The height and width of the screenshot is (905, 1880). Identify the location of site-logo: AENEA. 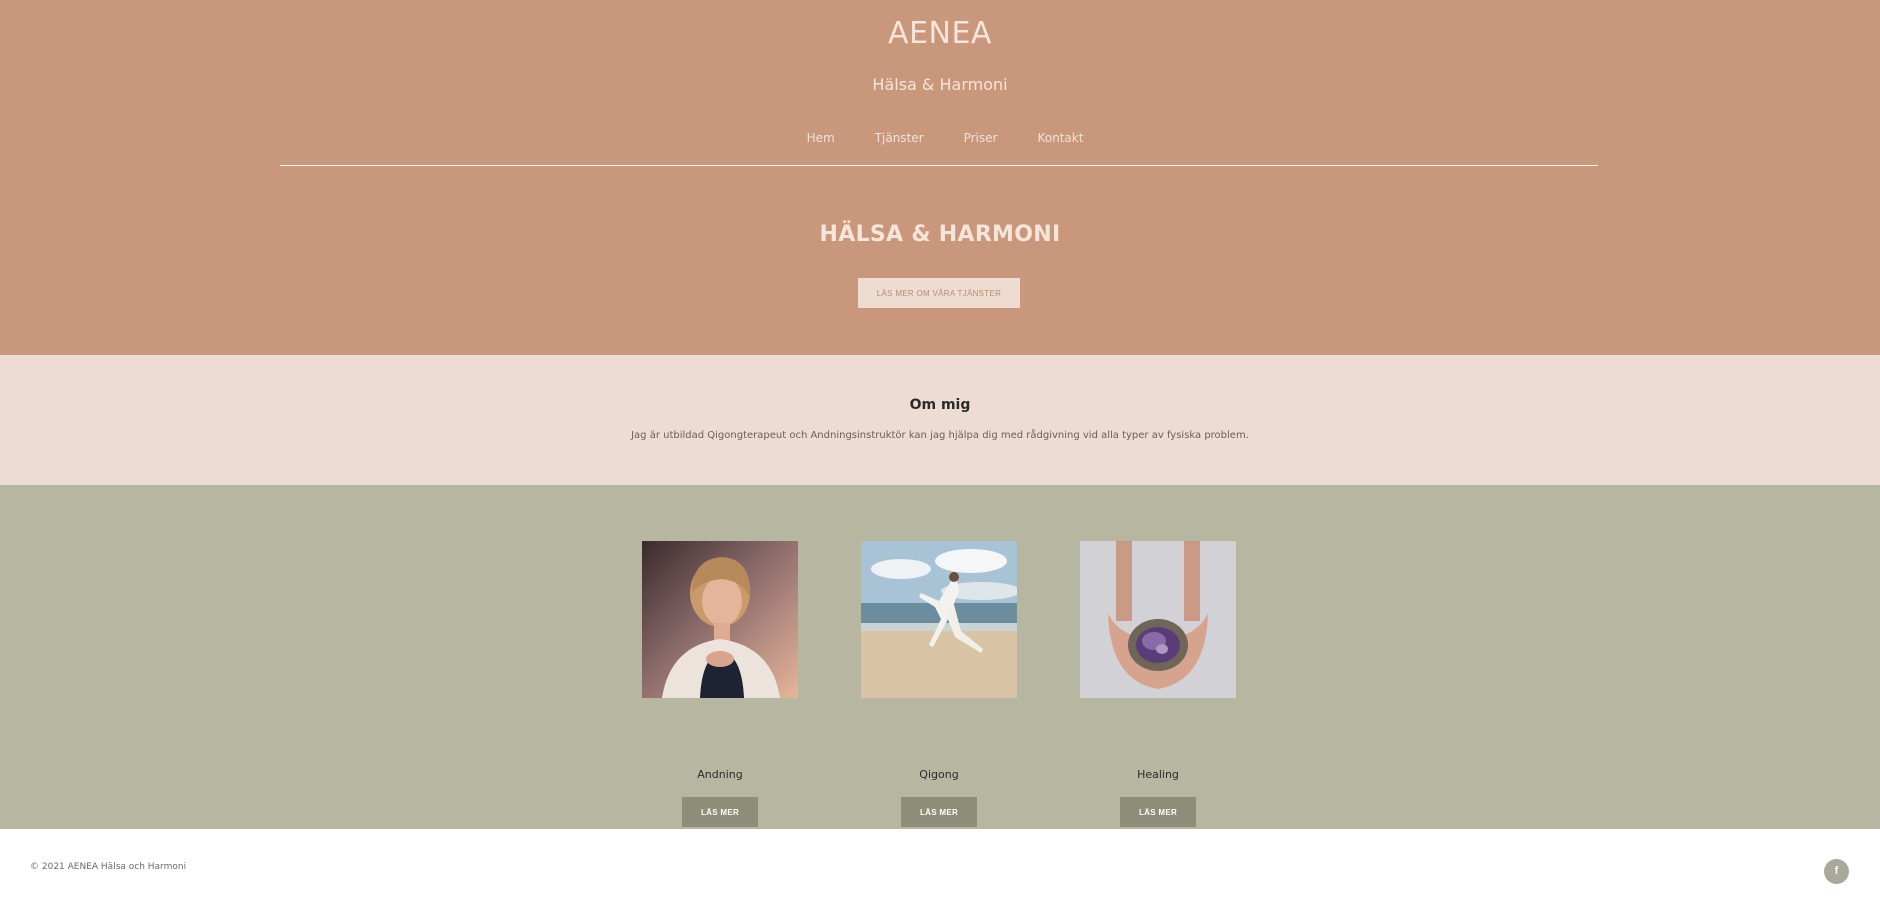
(940, 33).